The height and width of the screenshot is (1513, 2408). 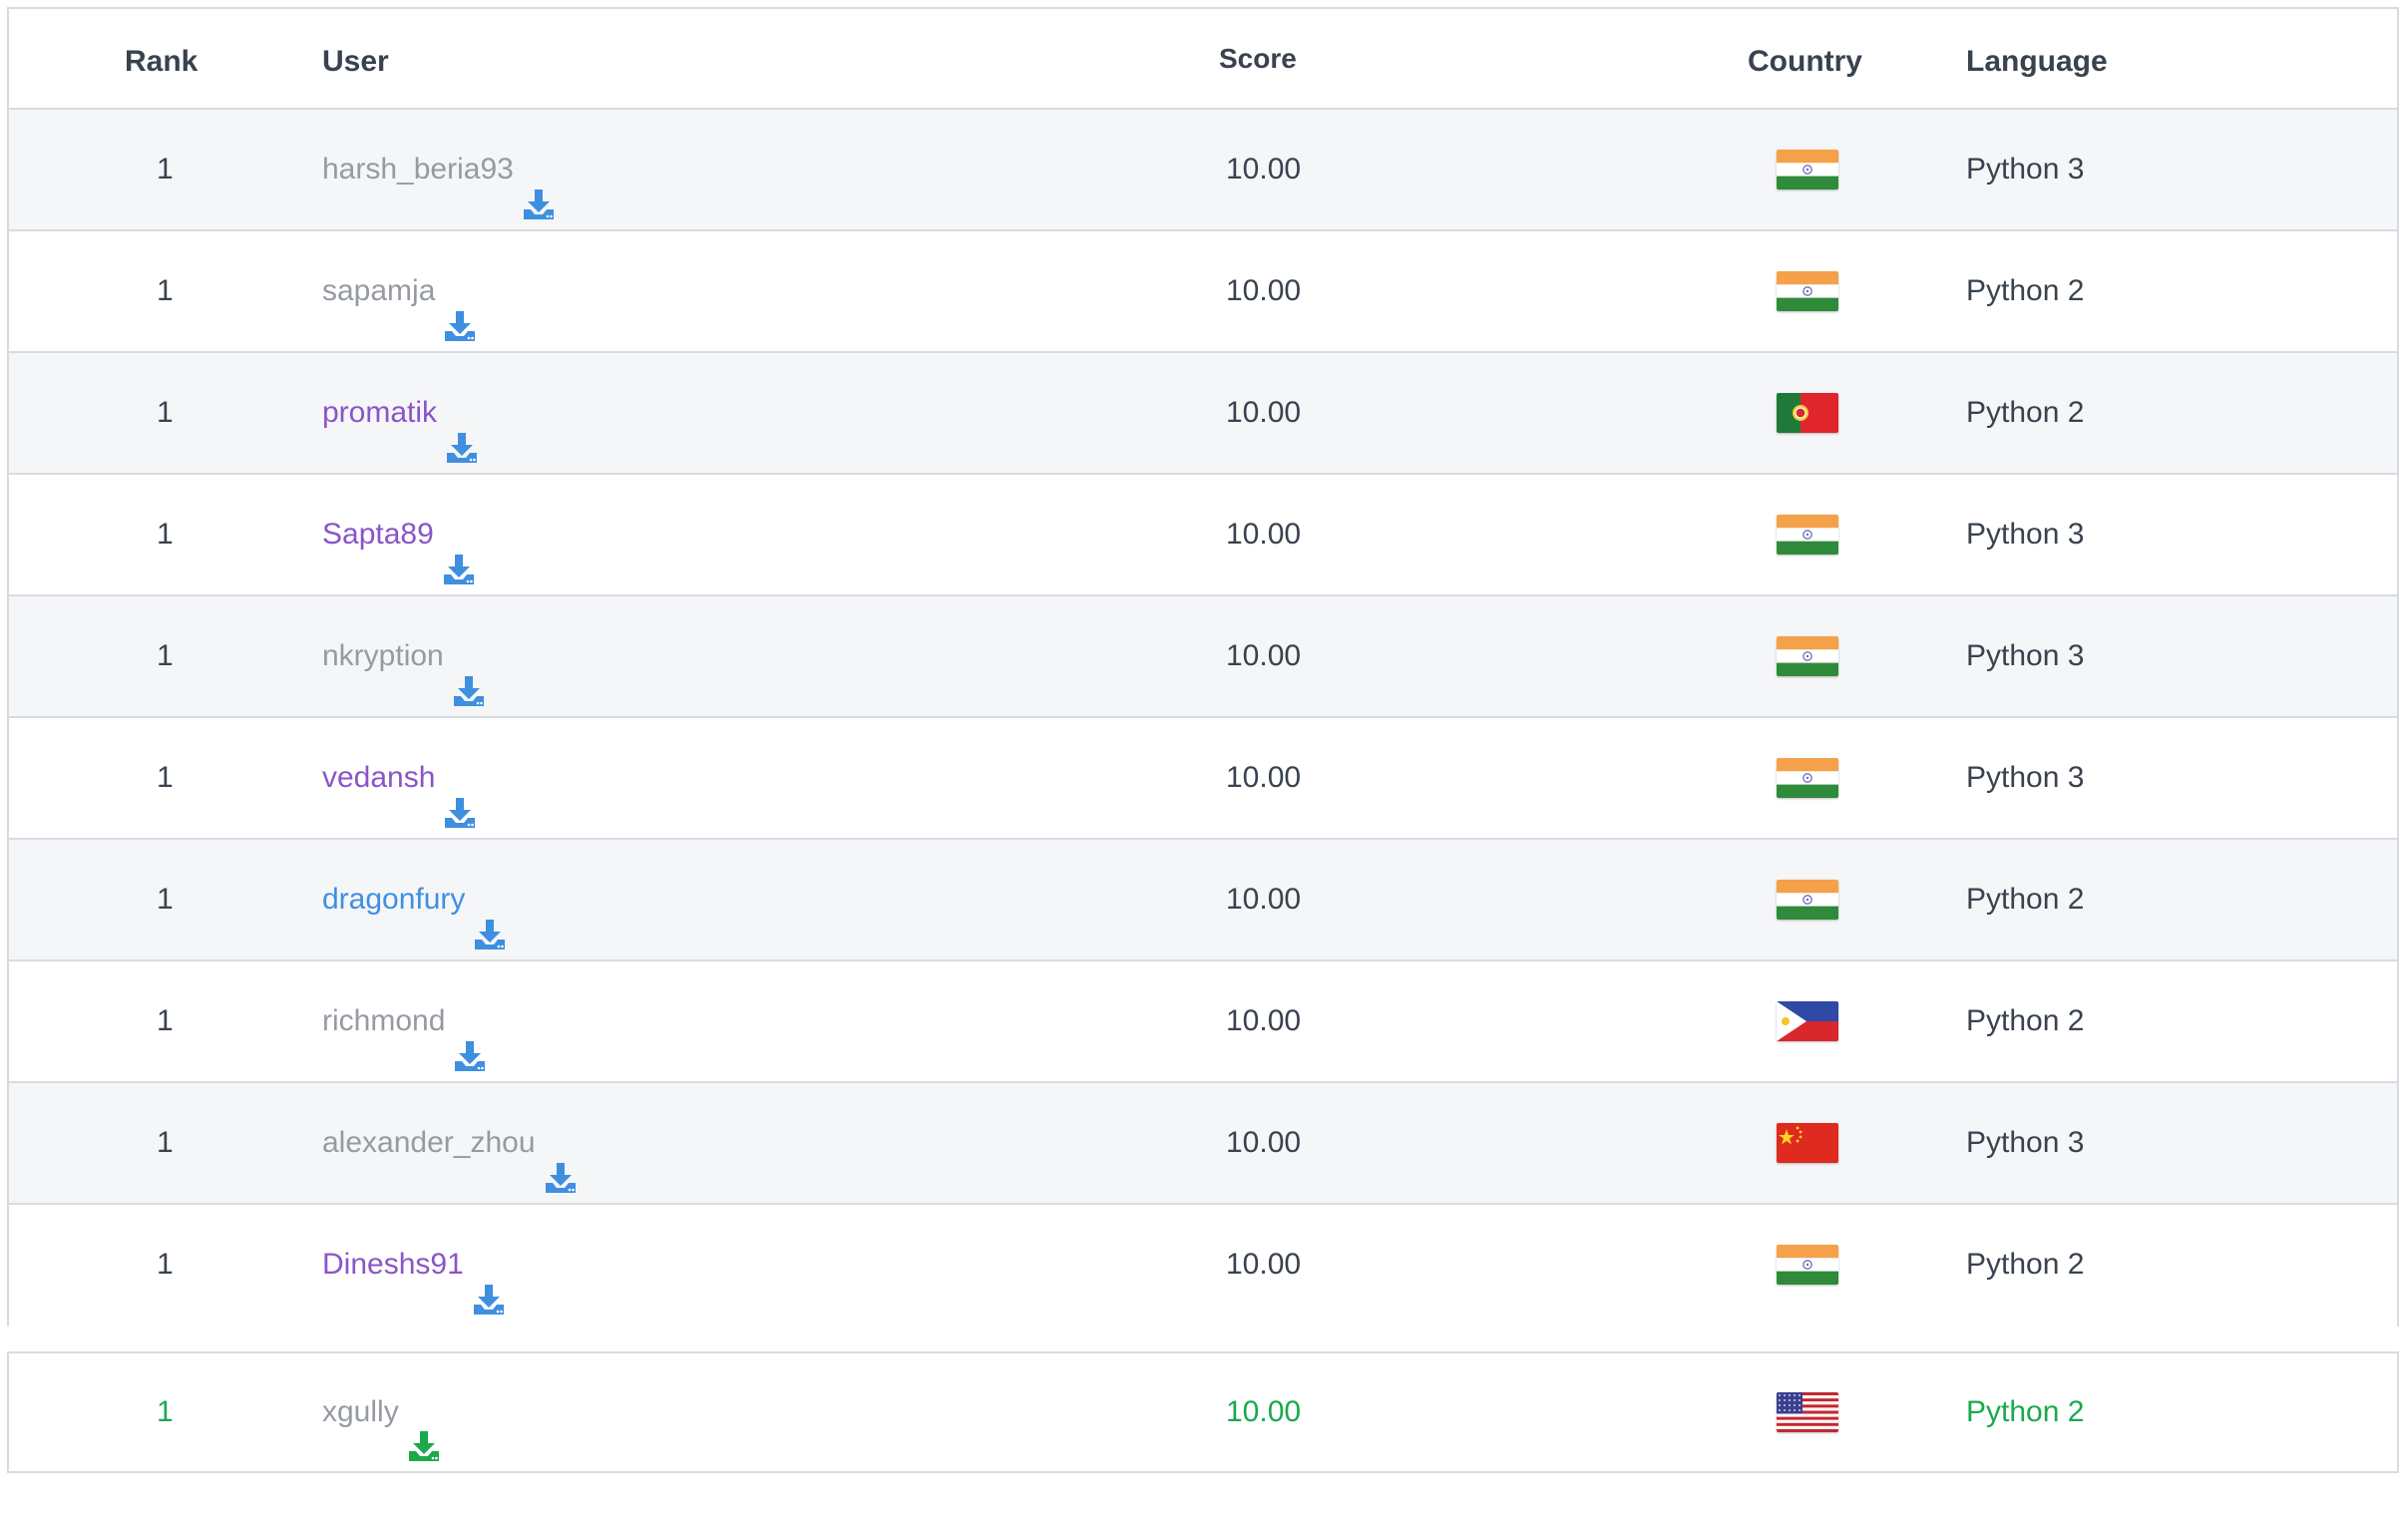 What do you see at coordinates (2037, 59) in the screenshot?
I see `column-header-language: Language` at bounding box center [2037, 59].